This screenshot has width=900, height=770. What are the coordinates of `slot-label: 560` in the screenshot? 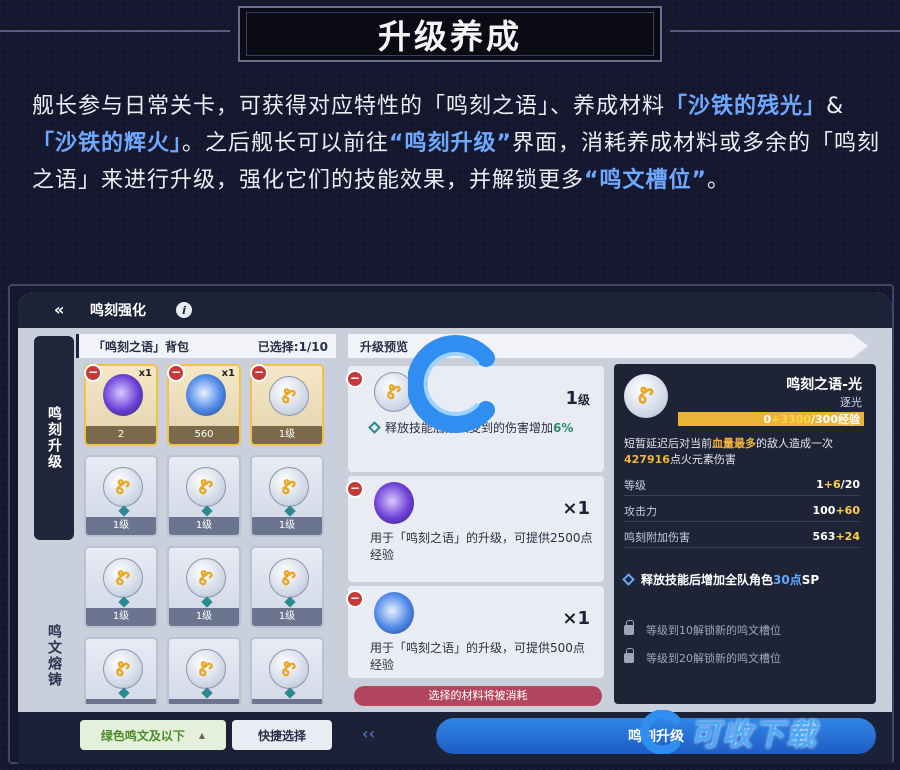 It's located at (204, 435).